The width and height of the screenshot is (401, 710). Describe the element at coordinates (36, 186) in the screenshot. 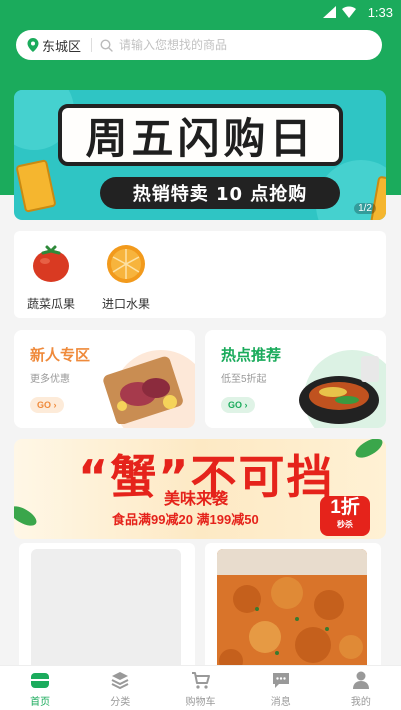

I see `snack-pack-image` at that location.